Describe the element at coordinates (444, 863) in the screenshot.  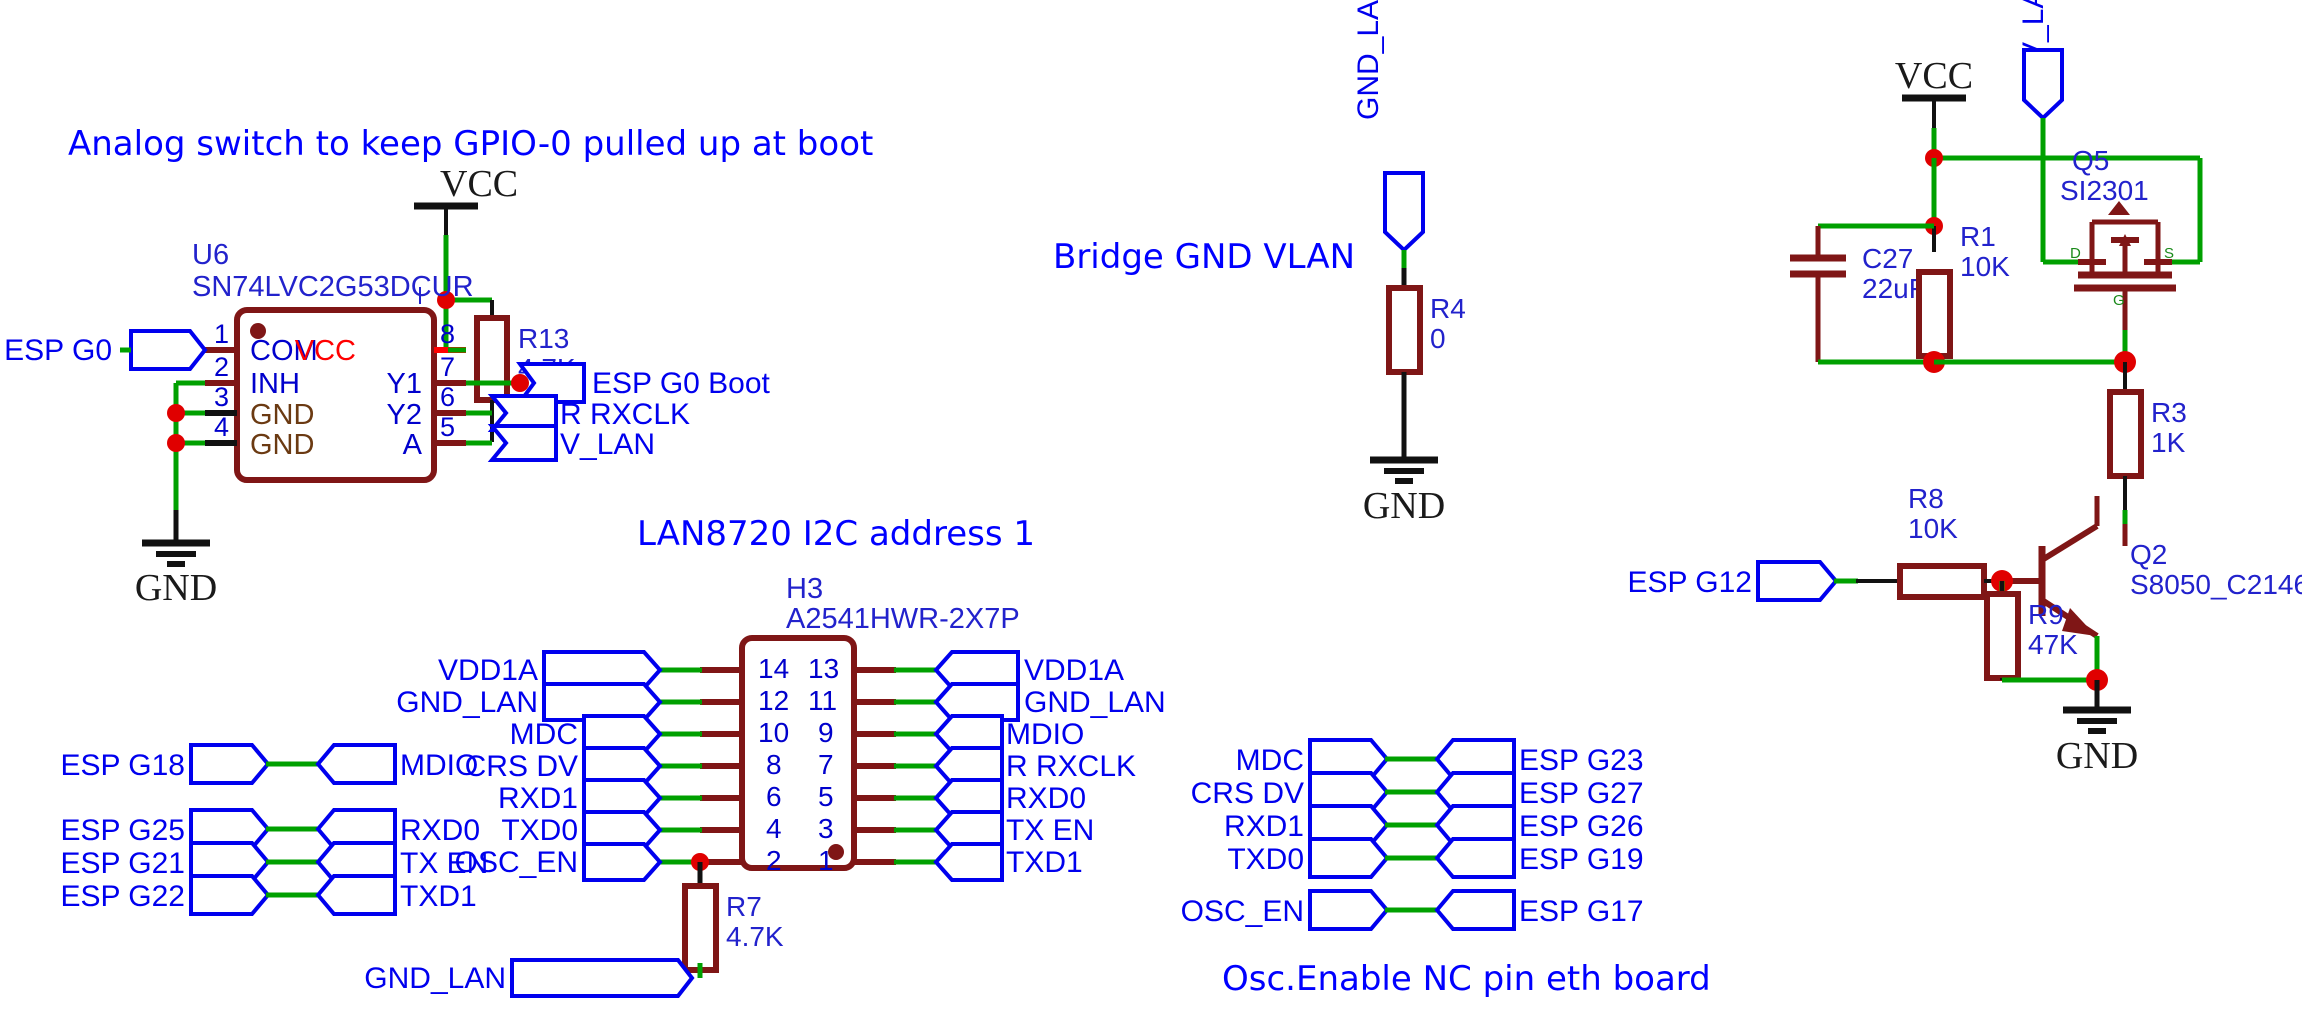
I see `netlabel-txen-left-pair-text: TX EN` at that location.